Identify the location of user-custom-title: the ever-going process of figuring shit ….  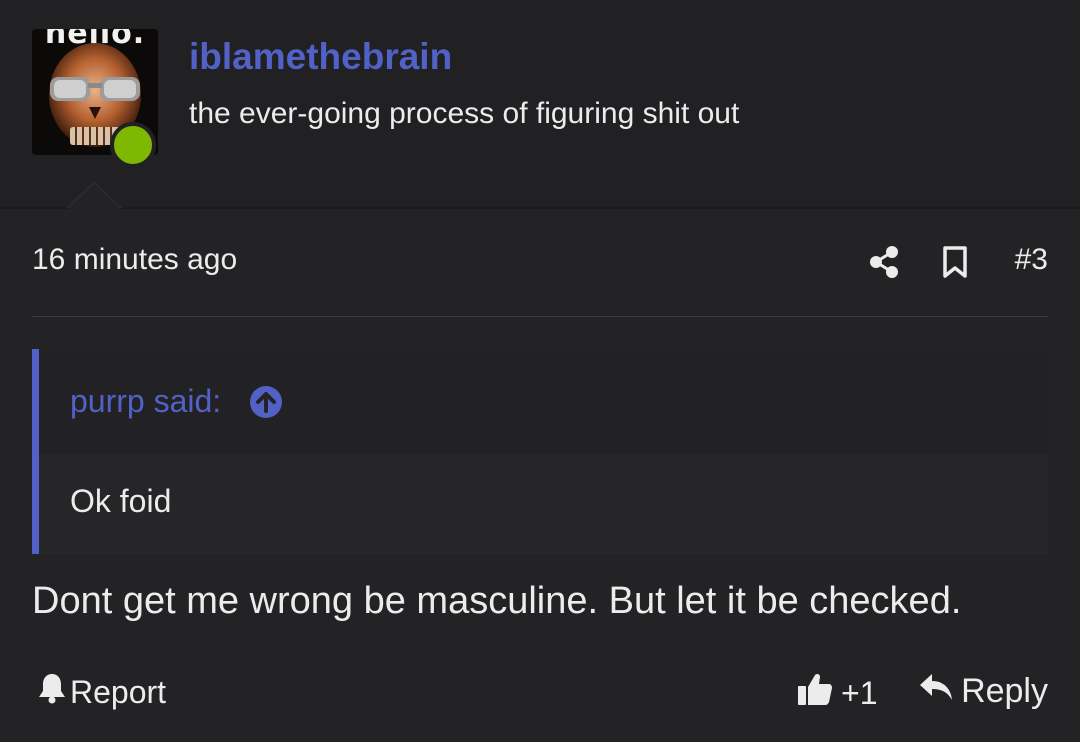
(464, 113).